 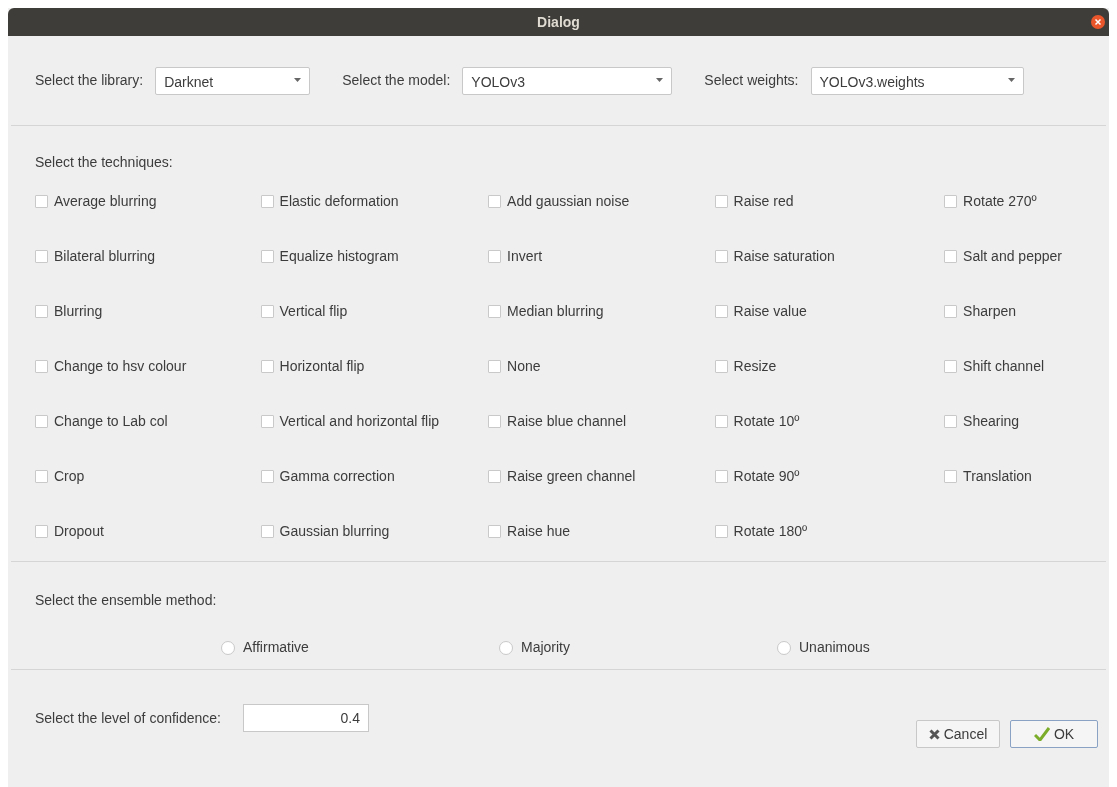 I want to click on window-title: Dialog, so click(x=558, y=22).